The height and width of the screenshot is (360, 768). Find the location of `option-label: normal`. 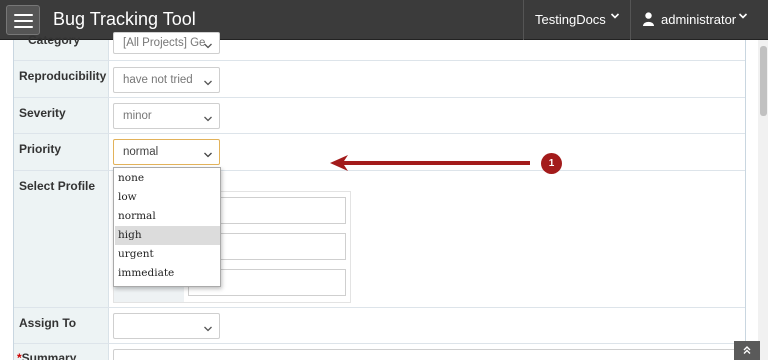

option-label: normal is located at coordinates (137, 216).